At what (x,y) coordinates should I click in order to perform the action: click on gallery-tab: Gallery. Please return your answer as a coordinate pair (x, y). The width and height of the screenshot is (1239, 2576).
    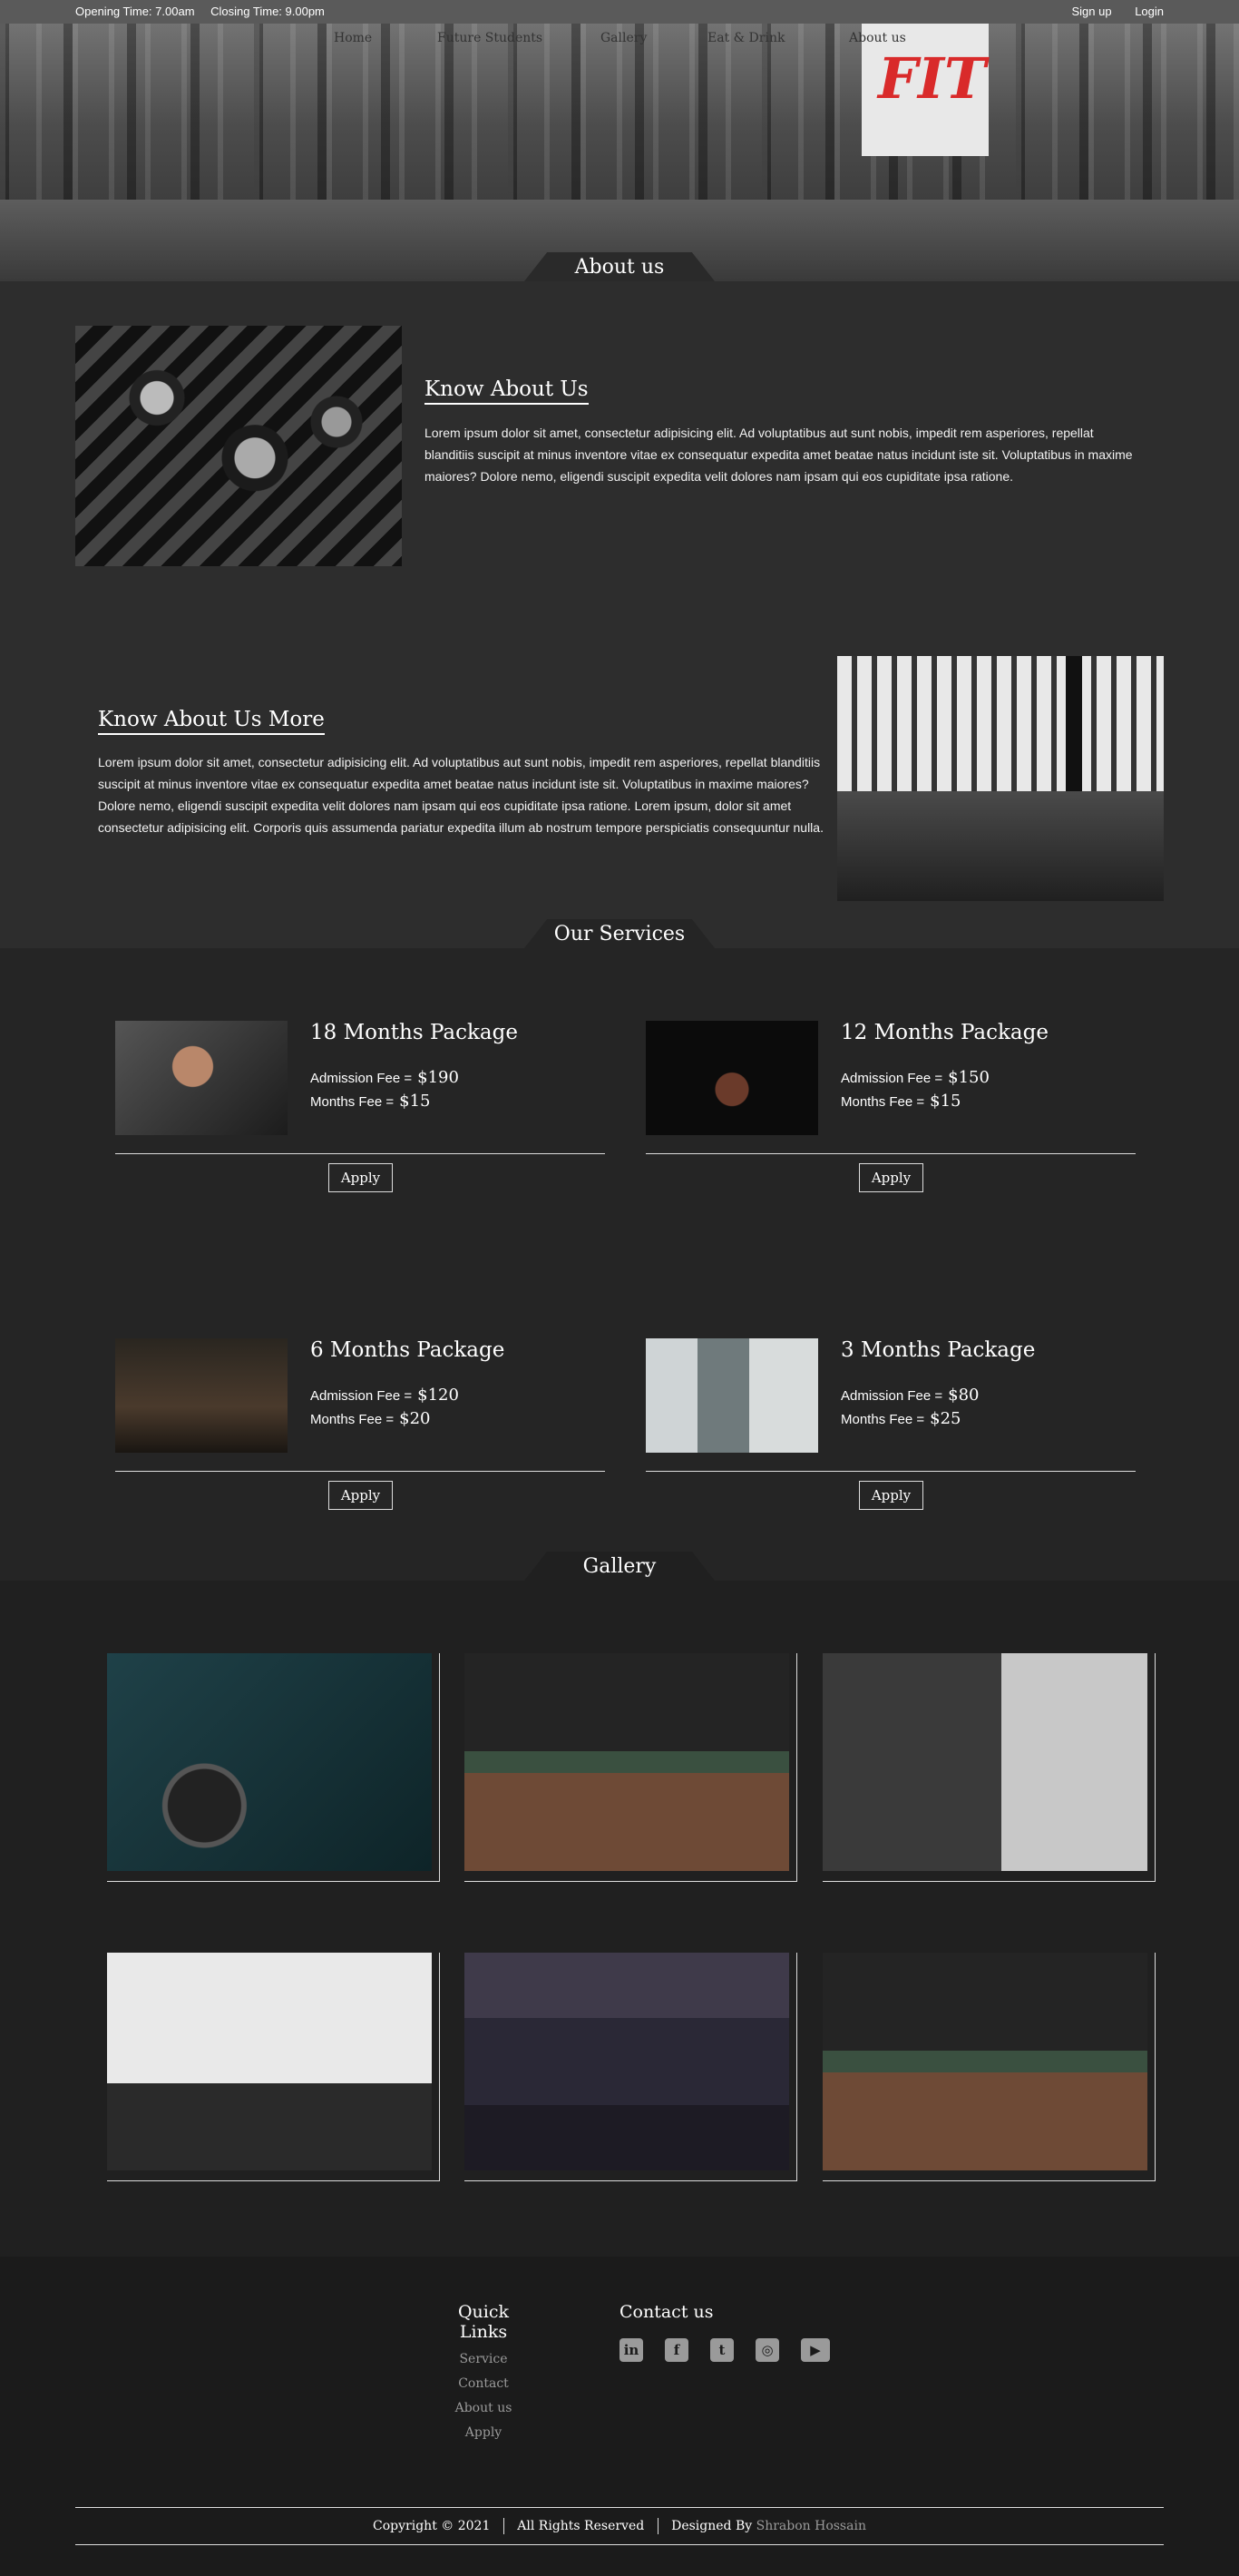
    Looking at the image, I should click on (619, 1566).